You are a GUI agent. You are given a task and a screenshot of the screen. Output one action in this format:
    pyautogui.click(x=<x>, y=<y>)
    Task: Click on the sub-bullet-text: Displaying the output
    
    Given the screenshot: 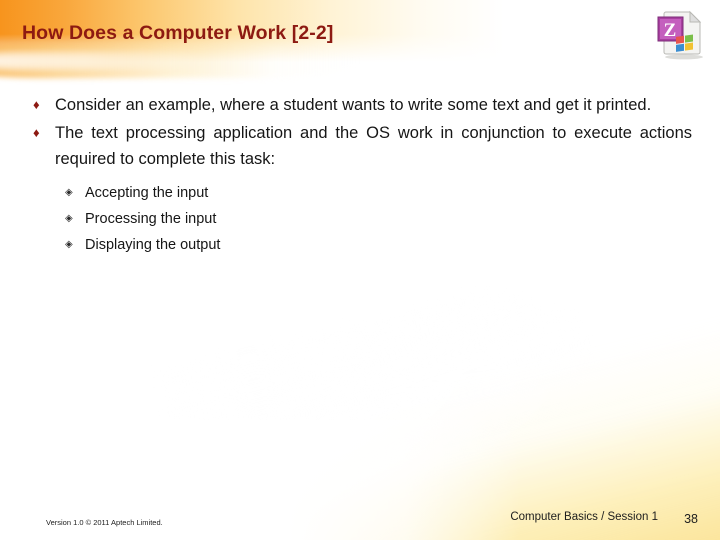 What is the action you would take?
    pyautogui.click(x=153, y=245)
    